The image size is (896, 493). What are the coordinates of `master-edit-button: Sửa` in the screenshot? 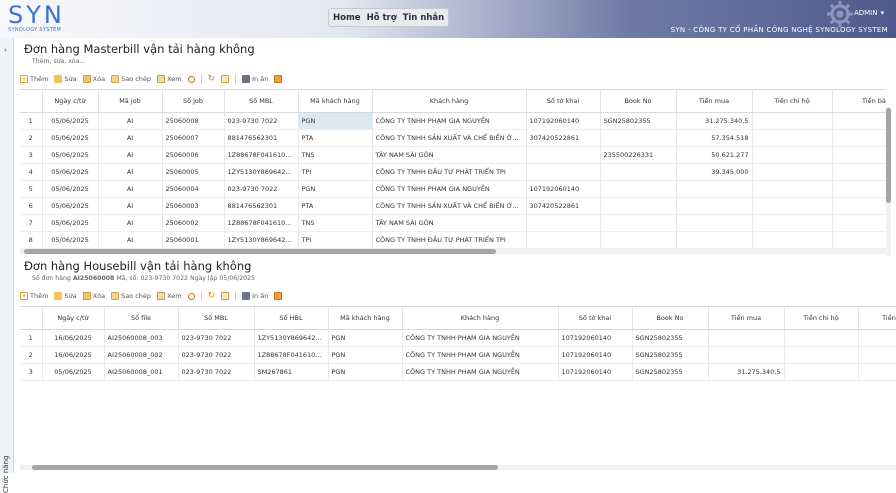 It's located at (65, 79).